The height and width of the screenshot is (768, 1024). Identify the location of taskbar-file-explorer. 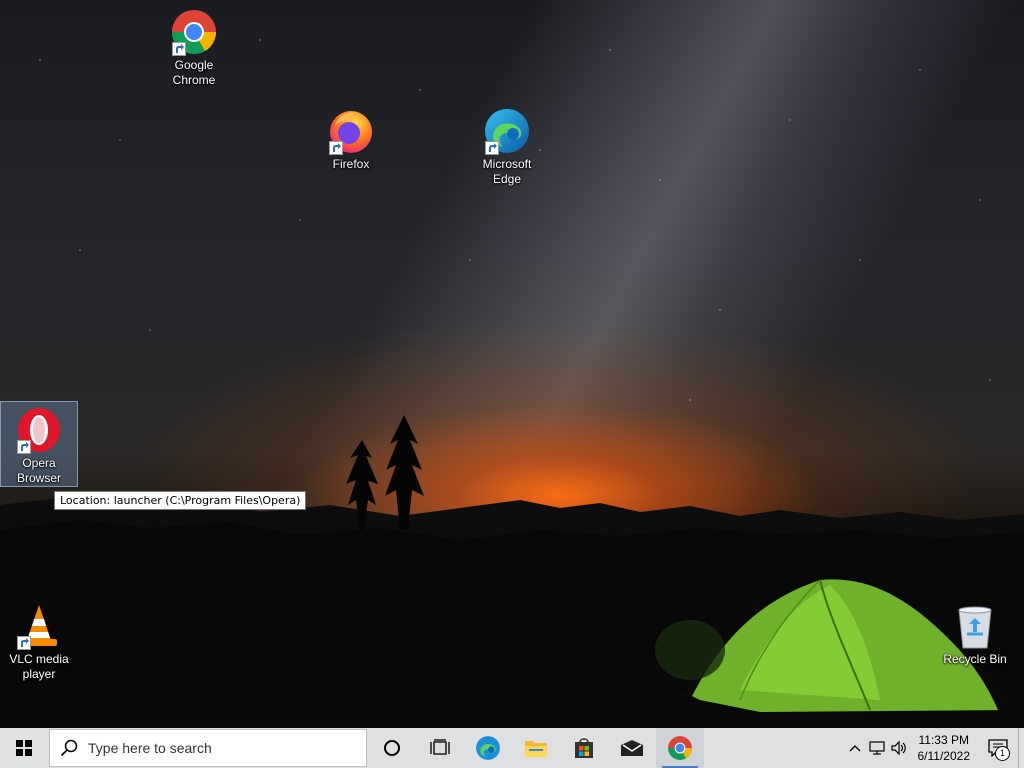
(536, 748).